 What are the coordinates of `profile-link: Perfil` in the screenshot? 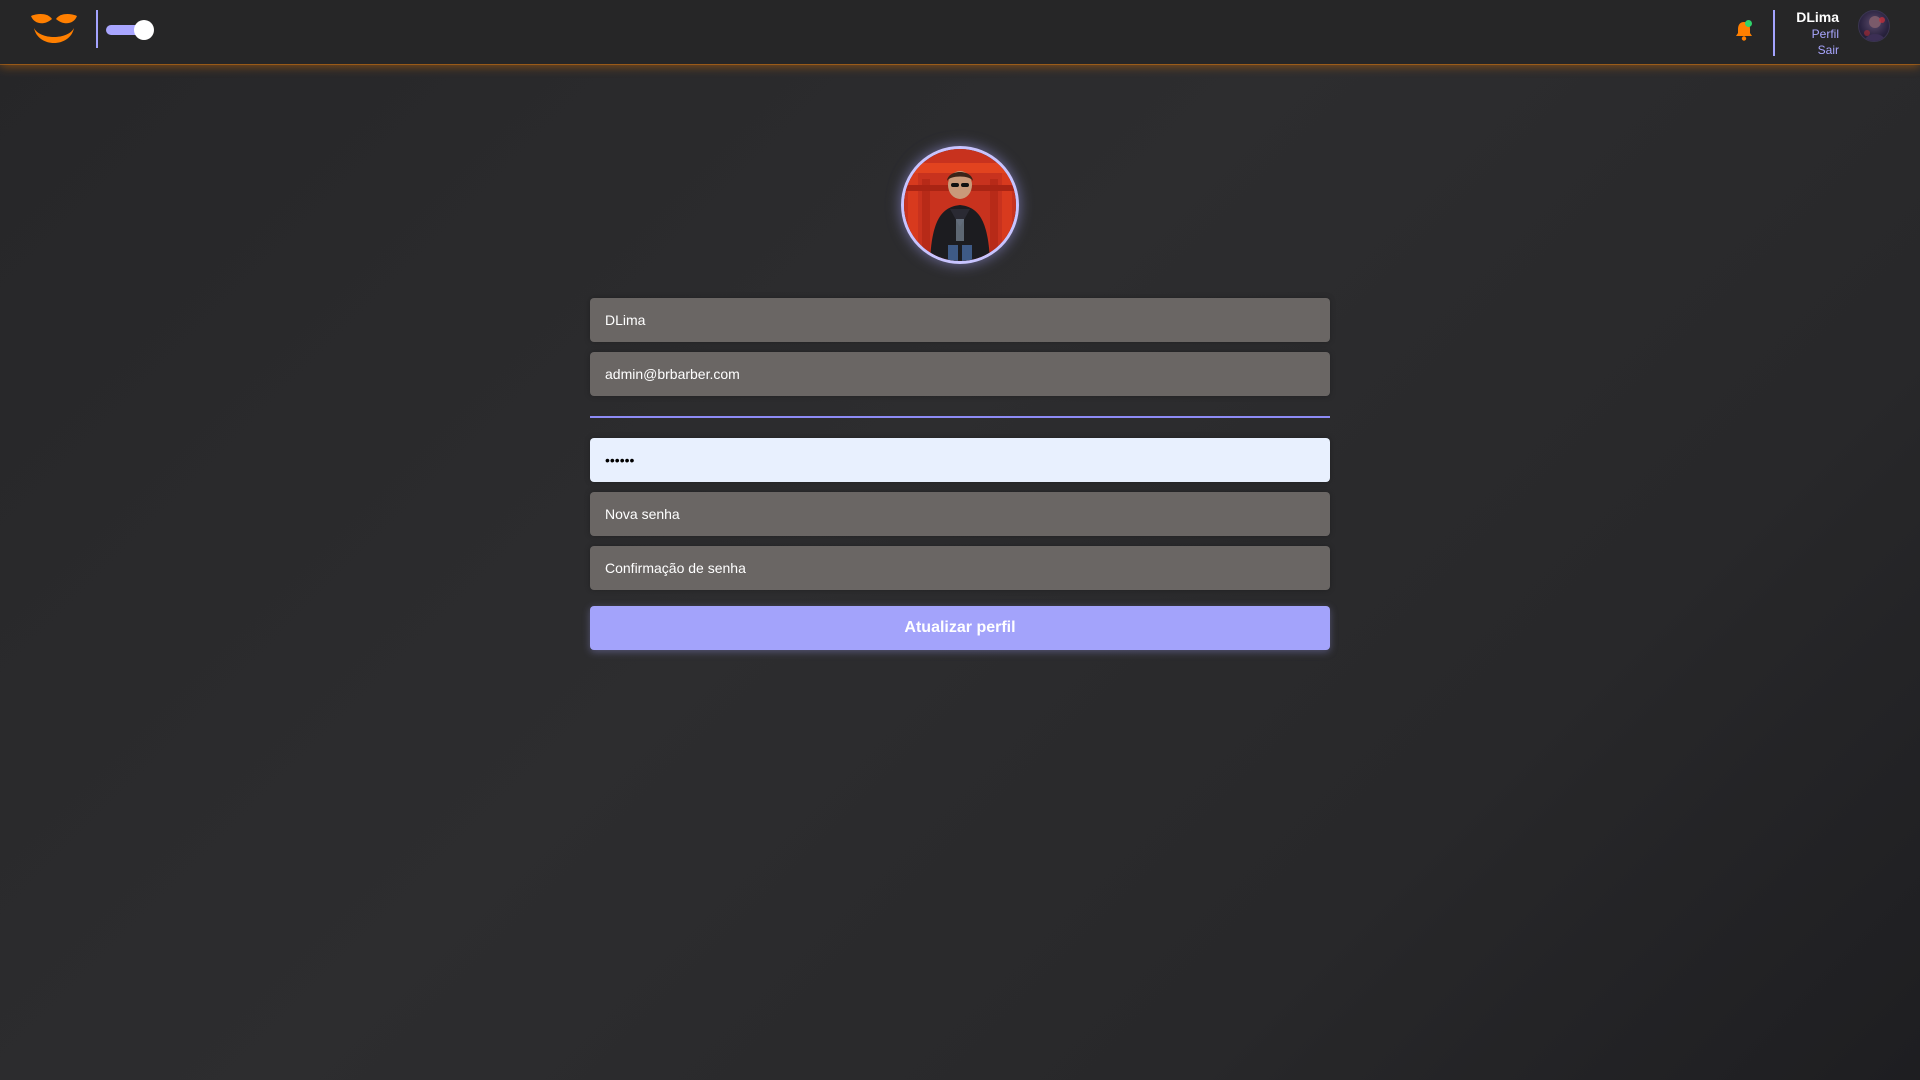 It's located at (1817, 34).